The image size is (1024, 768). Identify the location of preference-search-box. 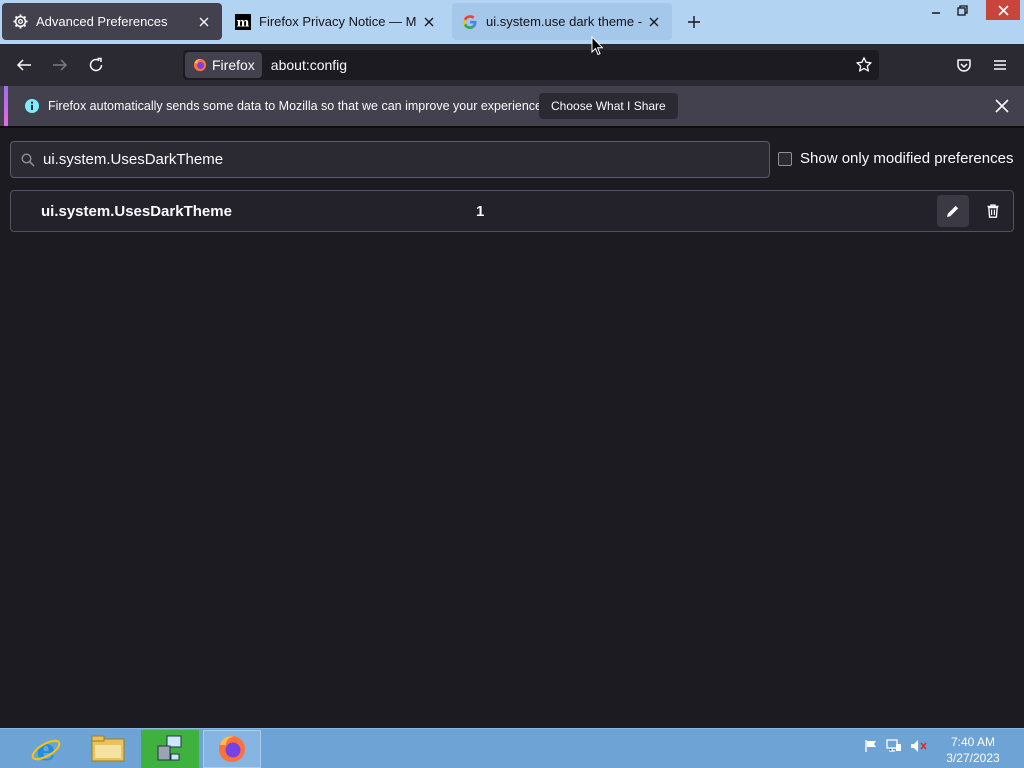
(390, 159).